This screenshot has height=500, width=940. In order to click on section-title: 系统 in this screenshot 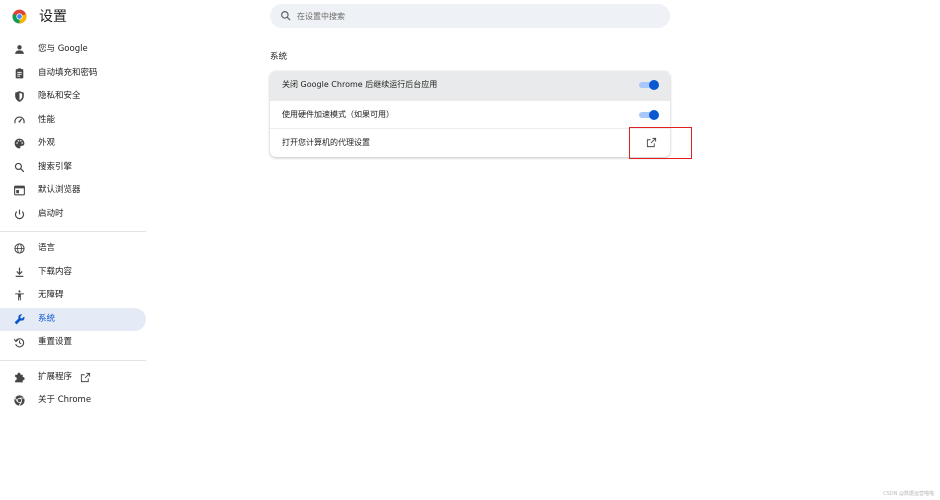, I will do `click(279, 57)`.